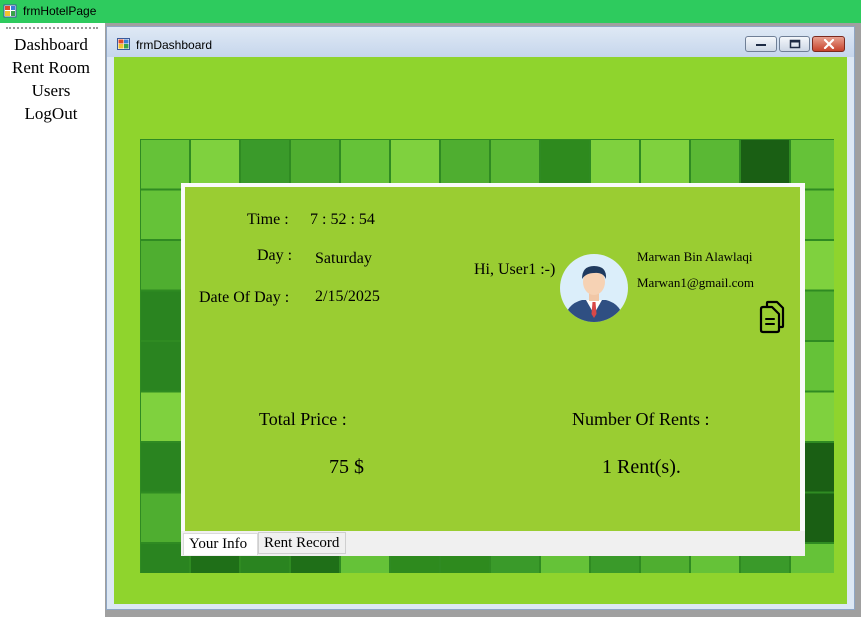  I want to click on close-icon, so click(828, 44).